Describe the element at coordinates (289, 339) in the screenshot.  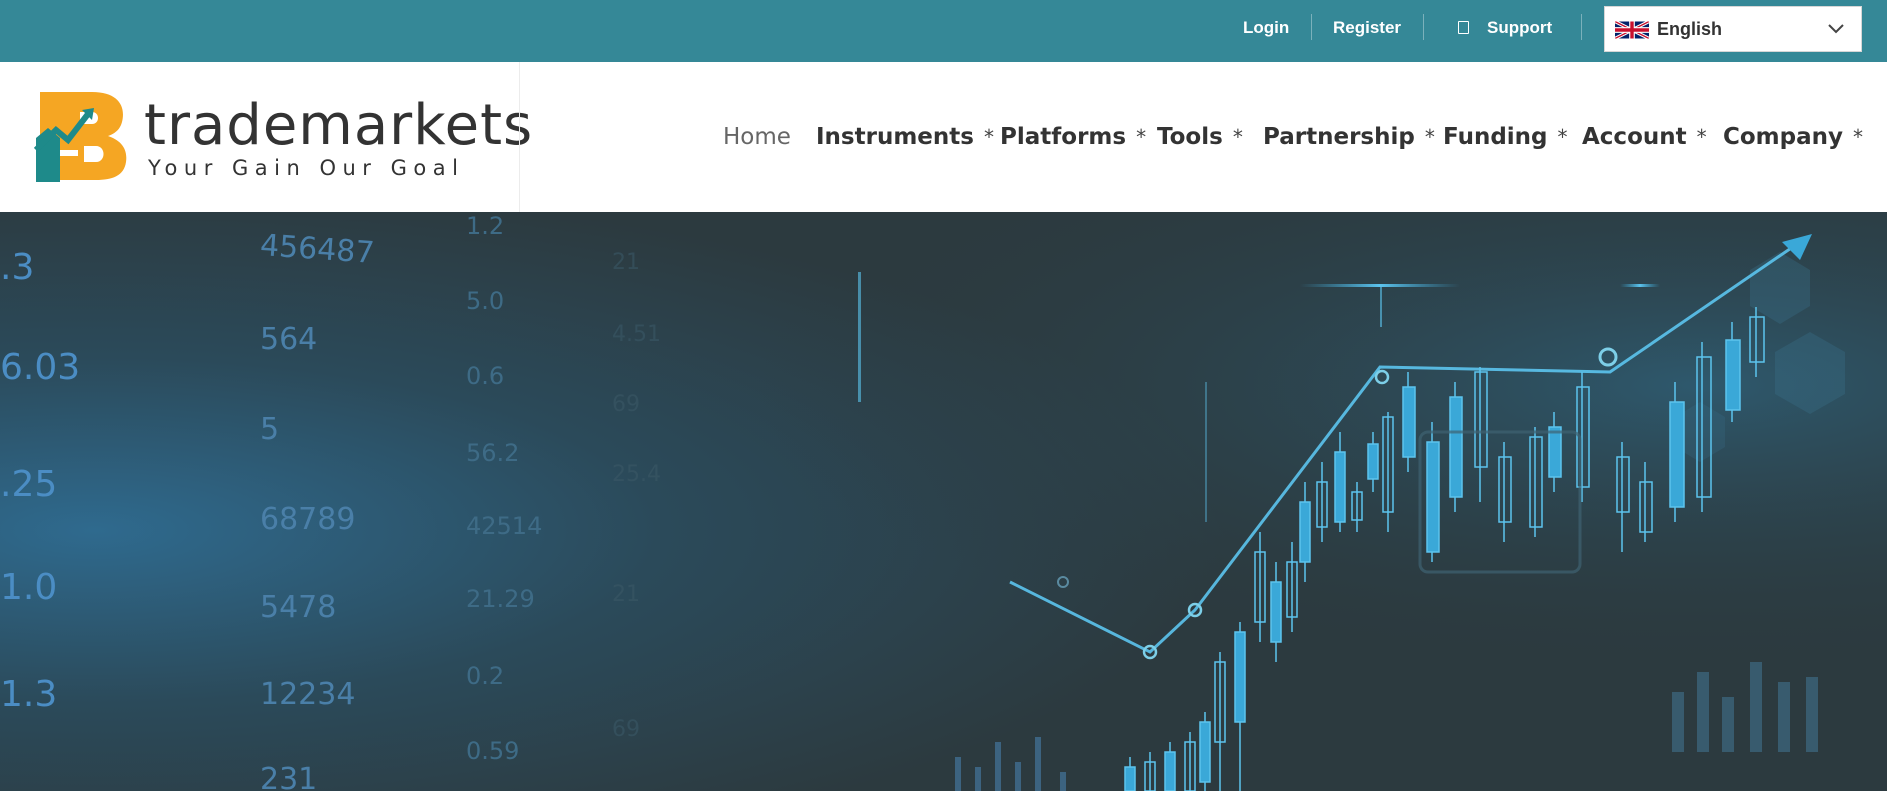
I see `hero-number: 564` at that location.